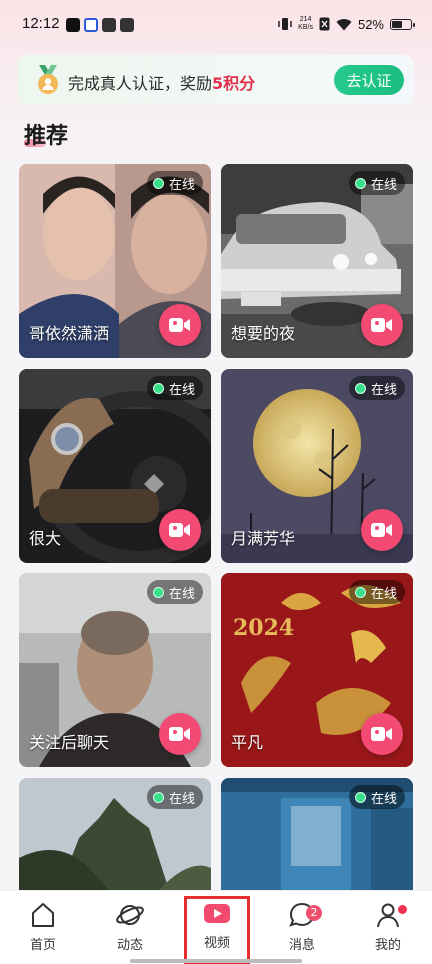 The image size is (432, 964). What do you see at coordinates (42, 945) in the screenshot?
I see `tab-home-label: 首页` at bounding box center [42, 945].